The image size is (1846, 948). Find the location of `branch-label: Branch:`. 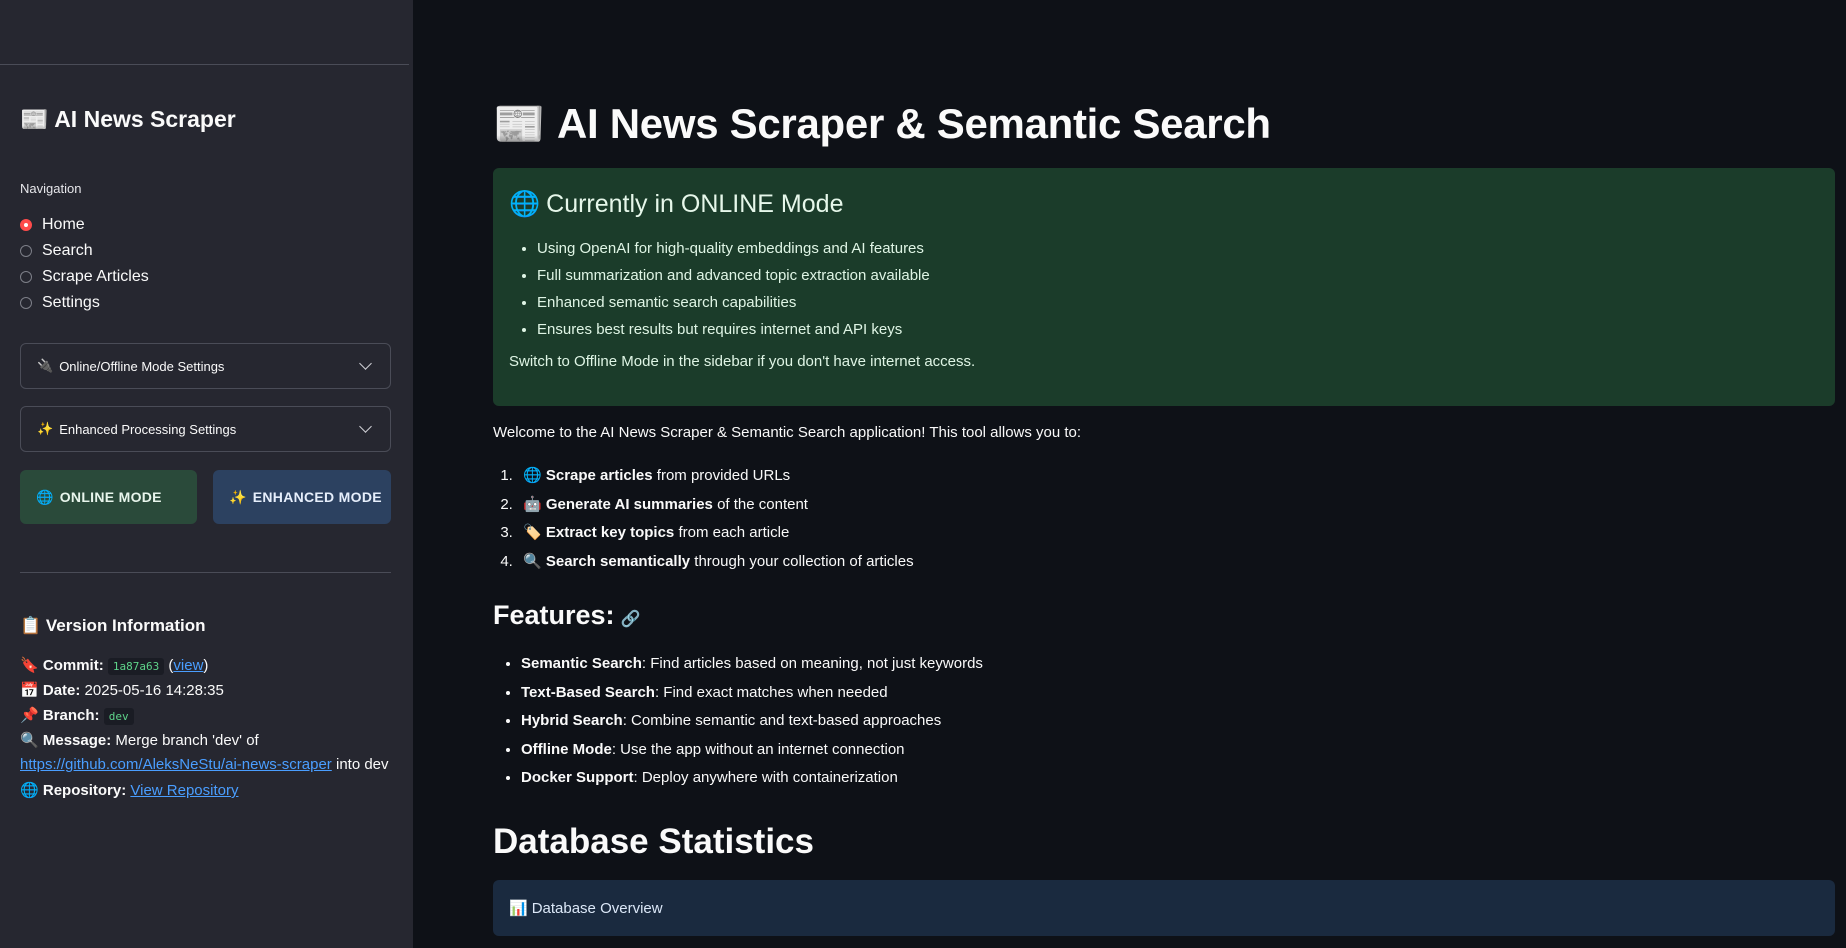

branch-label: Branch: is located at coordinates (71, 715).